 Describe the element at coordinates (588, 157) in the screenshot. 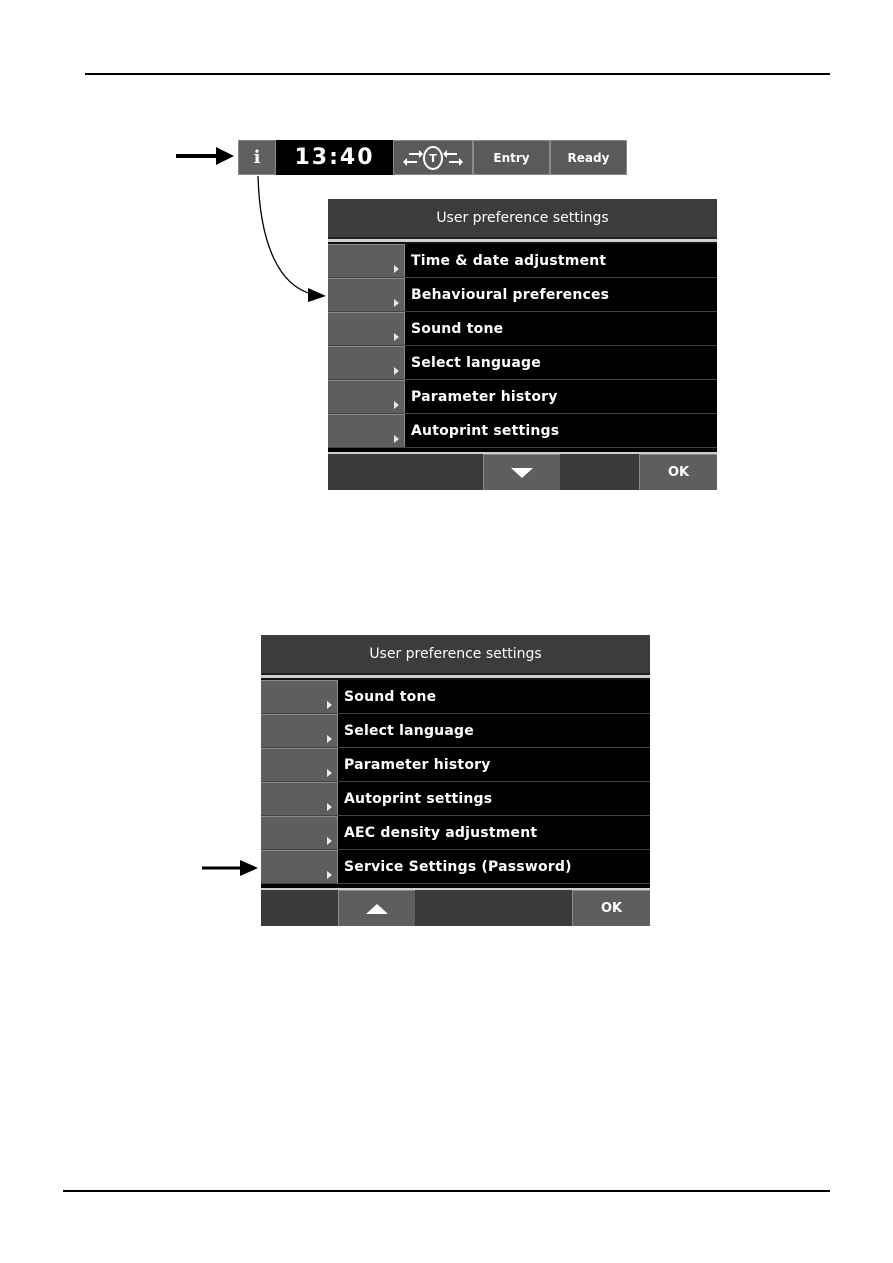

I see `ready-button: Ready` at that location.